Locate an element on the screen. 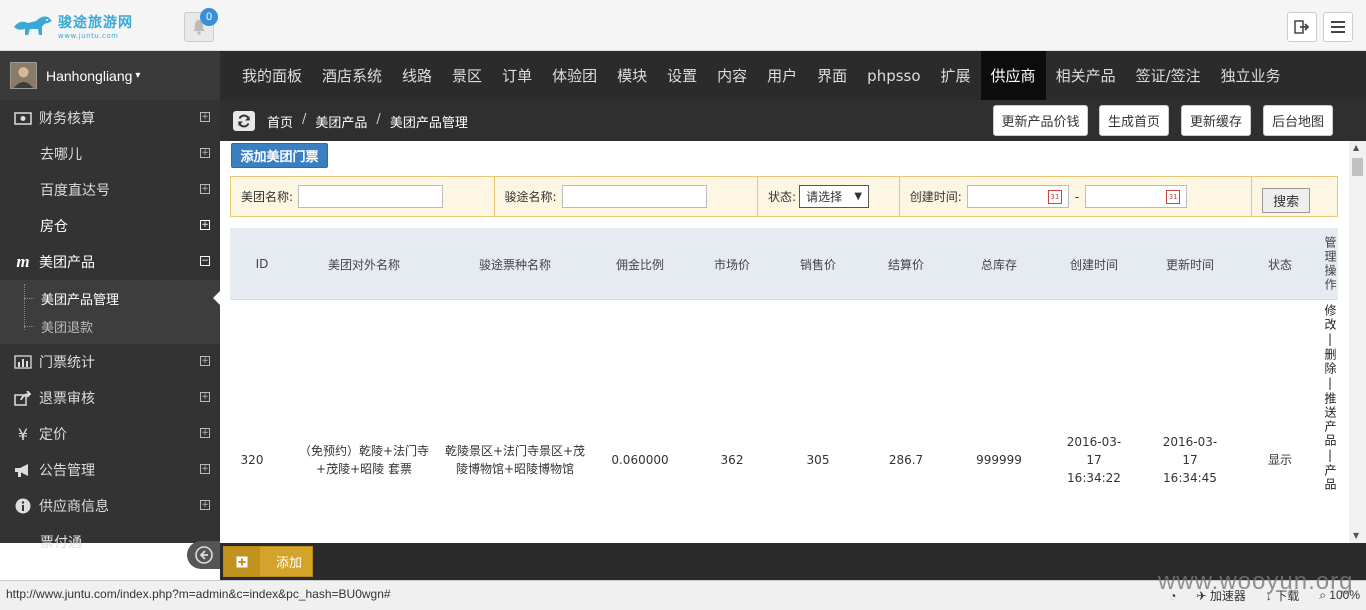 Image resolution: width=1366 pixels, height=610 pixels. horse-logo-icon is located at coordinates (33, 25).